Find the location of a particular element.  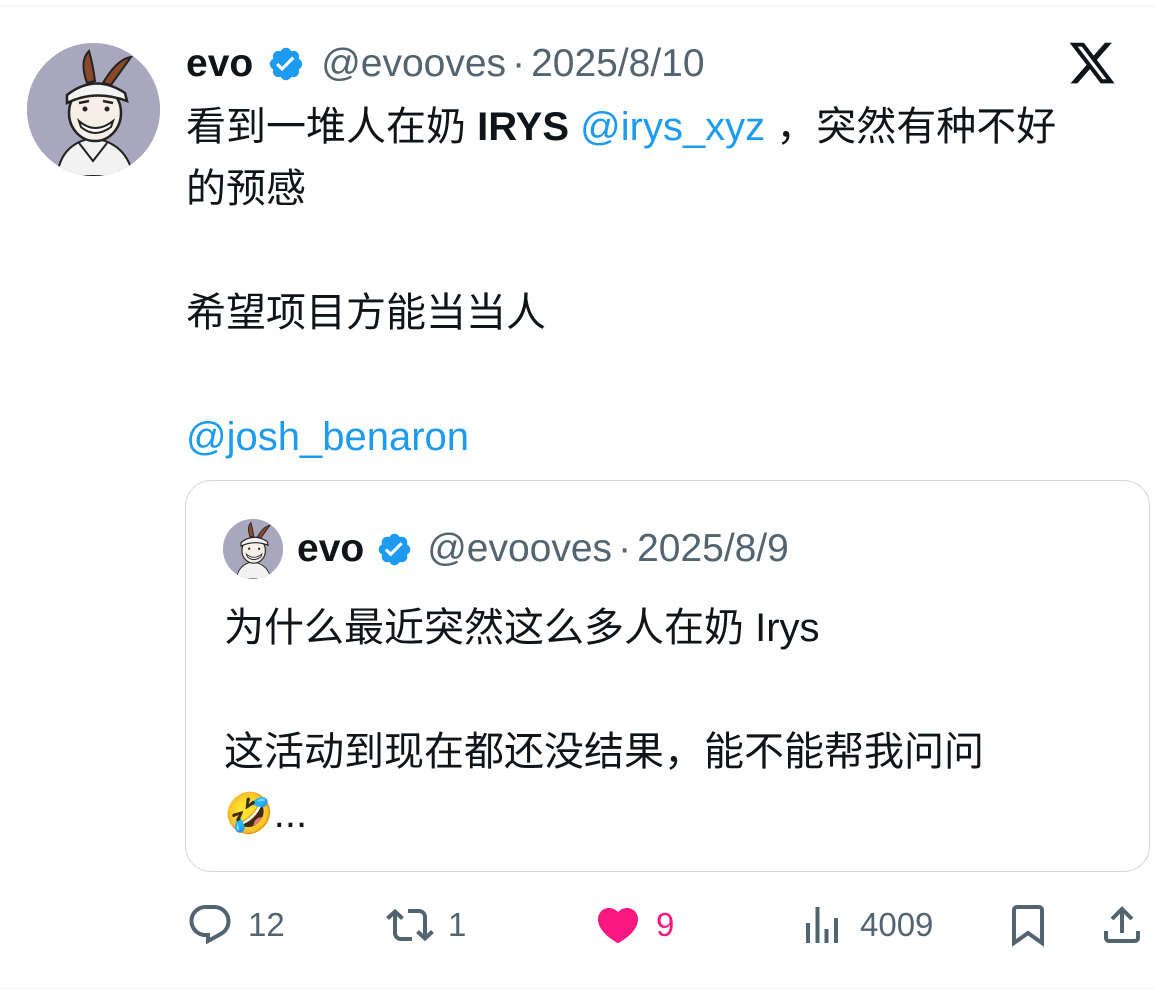

reply-count: 12 is located at coordinates (266, 924).